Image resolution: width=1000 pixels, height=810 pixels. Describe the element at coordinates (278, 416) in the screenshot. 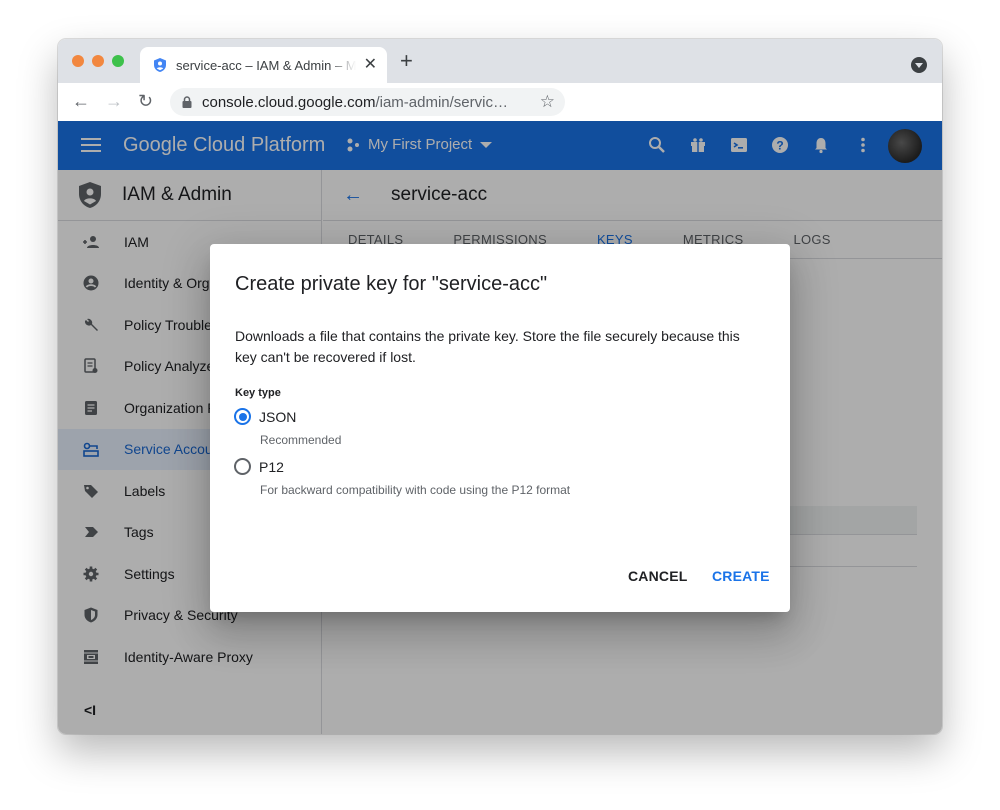

I see `radio-json-label: JSON` at that location.